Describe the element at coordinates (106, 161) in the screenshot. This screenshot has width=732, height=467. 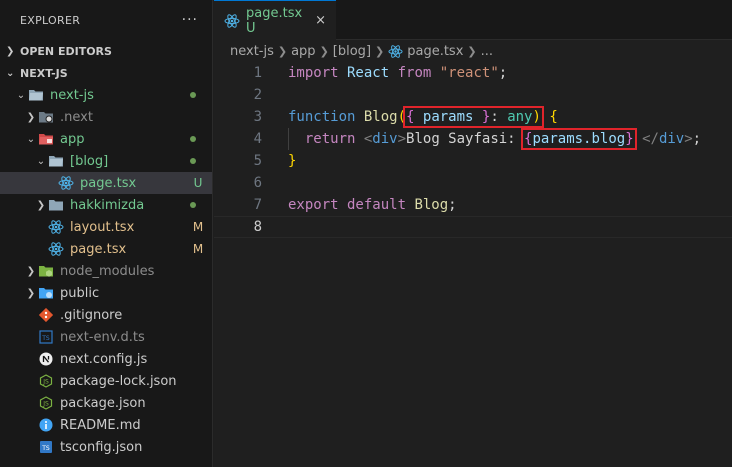
I see `tree-item-blog: ⌄ [blog]` at that location.